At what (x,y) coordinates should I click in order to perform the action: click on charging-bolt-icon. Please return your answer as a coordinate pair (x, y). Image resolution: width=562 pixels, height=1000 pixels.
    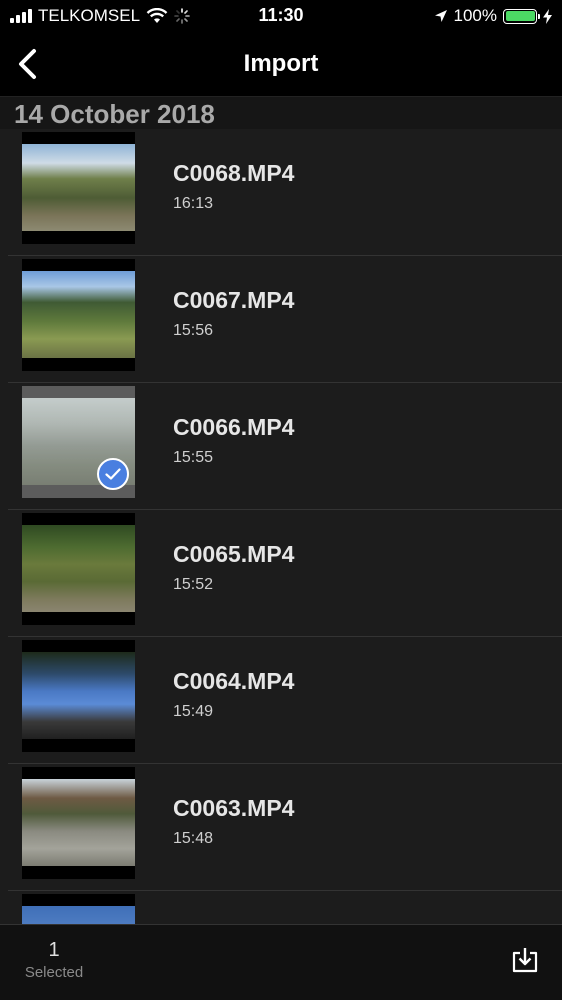
    Looking at the image, I should click on (547, 16).